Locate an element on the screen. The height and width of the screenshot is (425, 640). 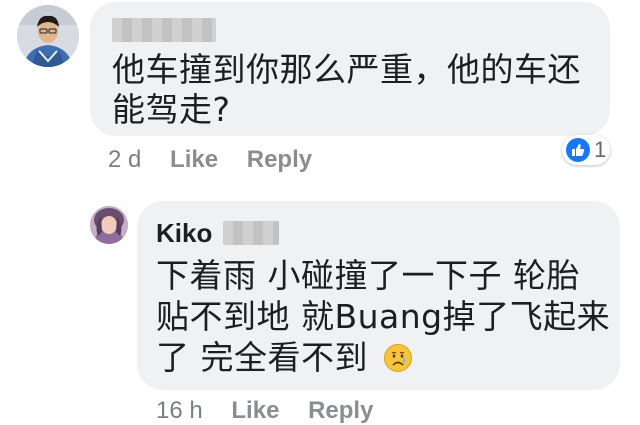
reply-text-line-3-text: 了 完全看不到 is located at coordinates (262, 357).